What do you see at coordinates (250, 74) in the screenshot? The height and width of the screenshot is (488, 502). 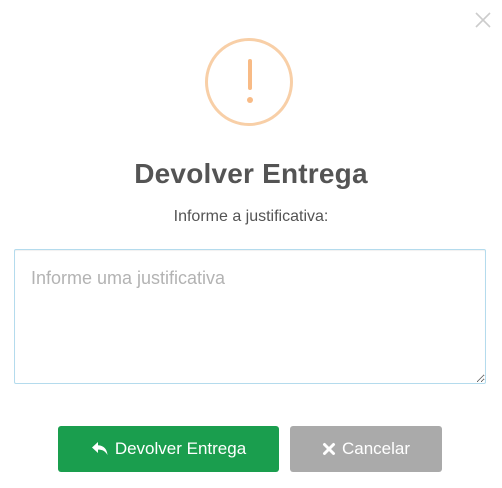 I see `exclamation-bar` at bounding box center [250, 74].